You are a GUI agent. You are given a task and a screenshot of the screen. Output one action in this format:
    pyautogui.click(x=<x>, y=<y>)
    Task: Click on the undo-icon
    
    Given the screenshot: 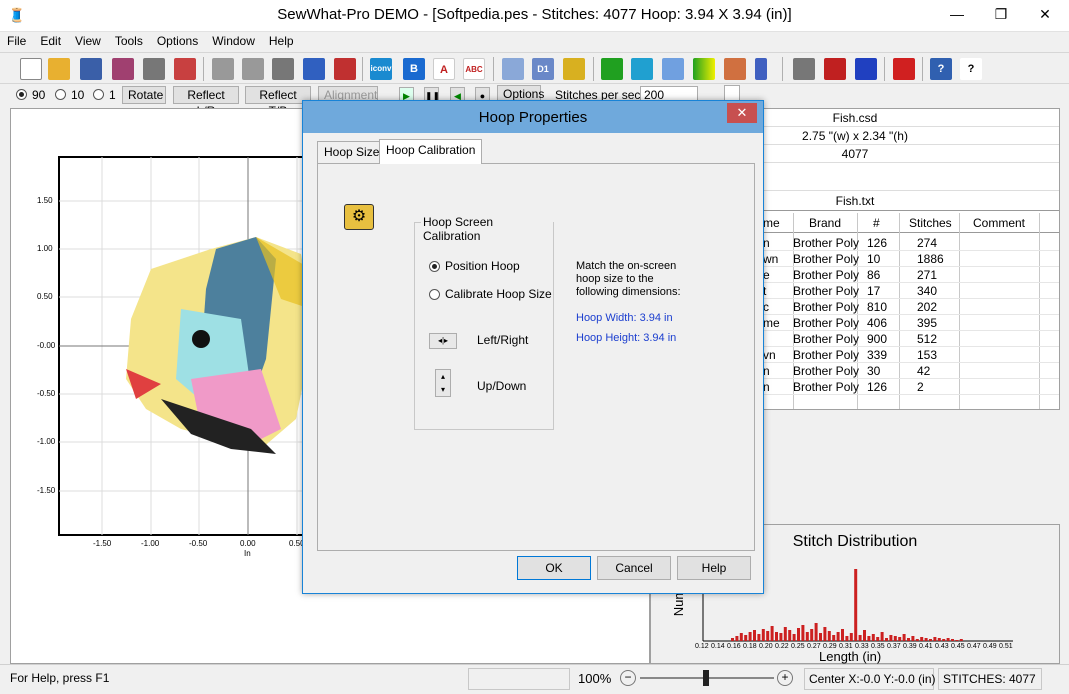 What is the action you would take?
    pyautogui.click(x=314, y=69)
    